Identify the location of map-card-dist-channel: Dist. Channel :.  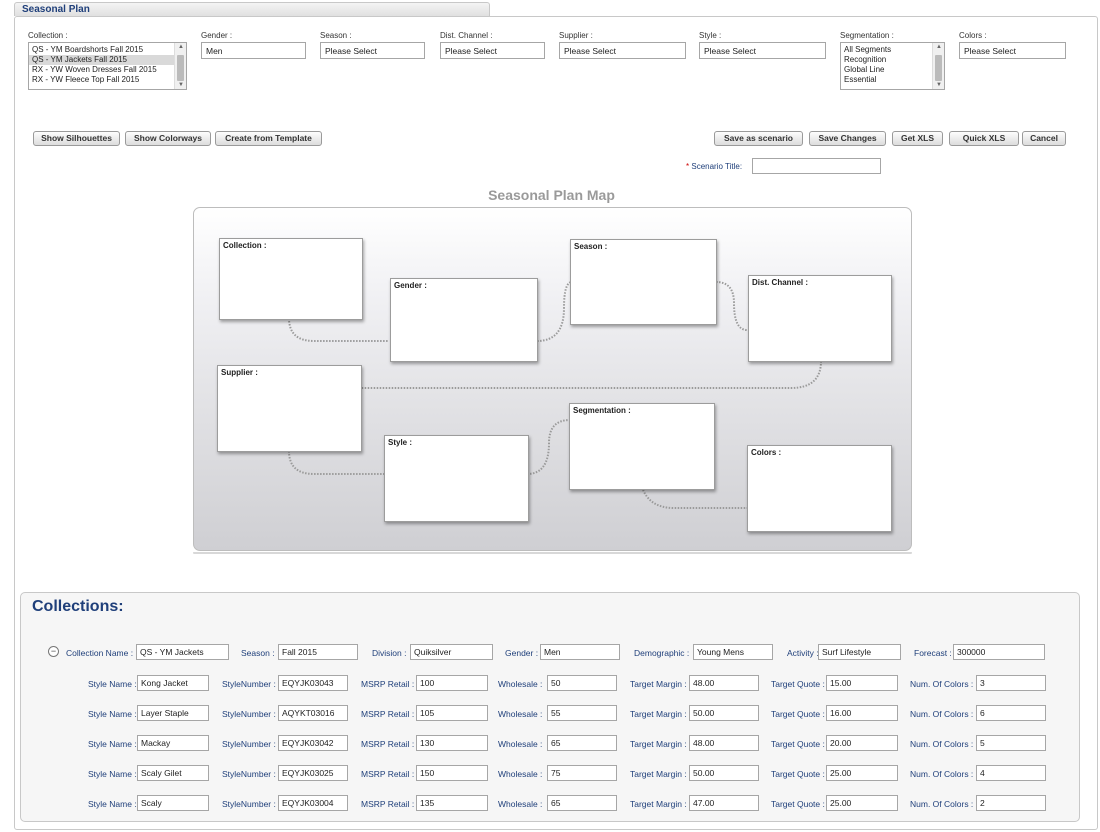
(820, 318).